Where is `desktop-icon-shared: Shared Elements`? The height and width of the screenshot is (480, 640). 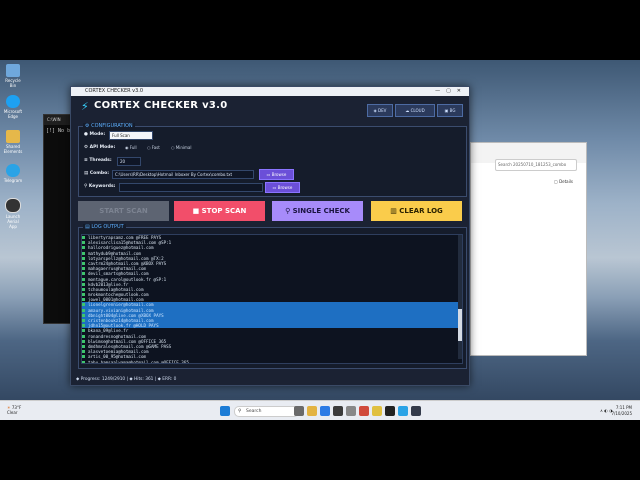
desktop-icon-shared: Shared Elements is located at coordinates (13, 142).